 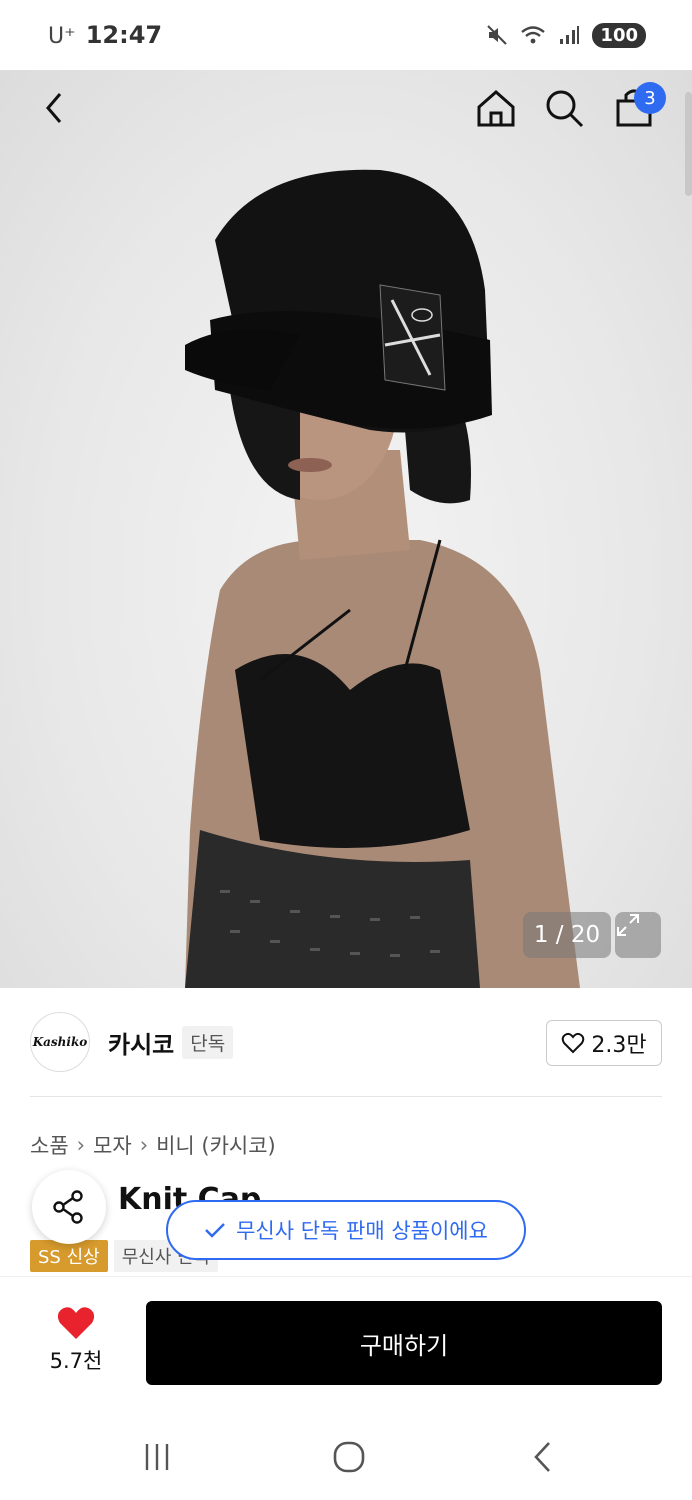 What do you see at coordinates (157, 1457) in the screenshot?
I see `recent-apps-icon` at bounding box center [157, 1457].